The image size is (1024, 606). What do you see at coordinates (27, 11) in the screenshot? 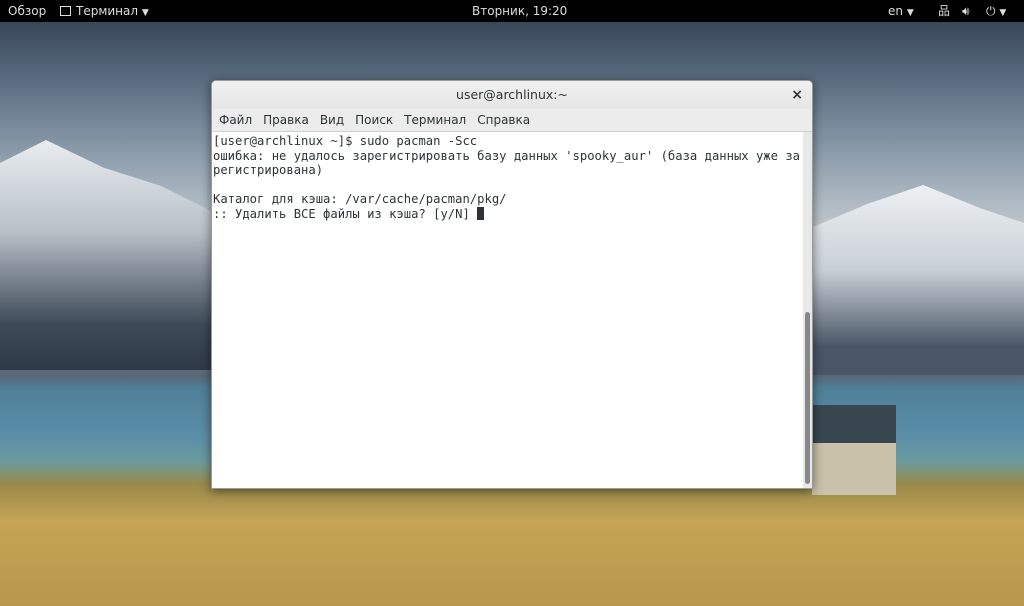
I see `activities-button: Обзор` at bounding box center [27, 11].